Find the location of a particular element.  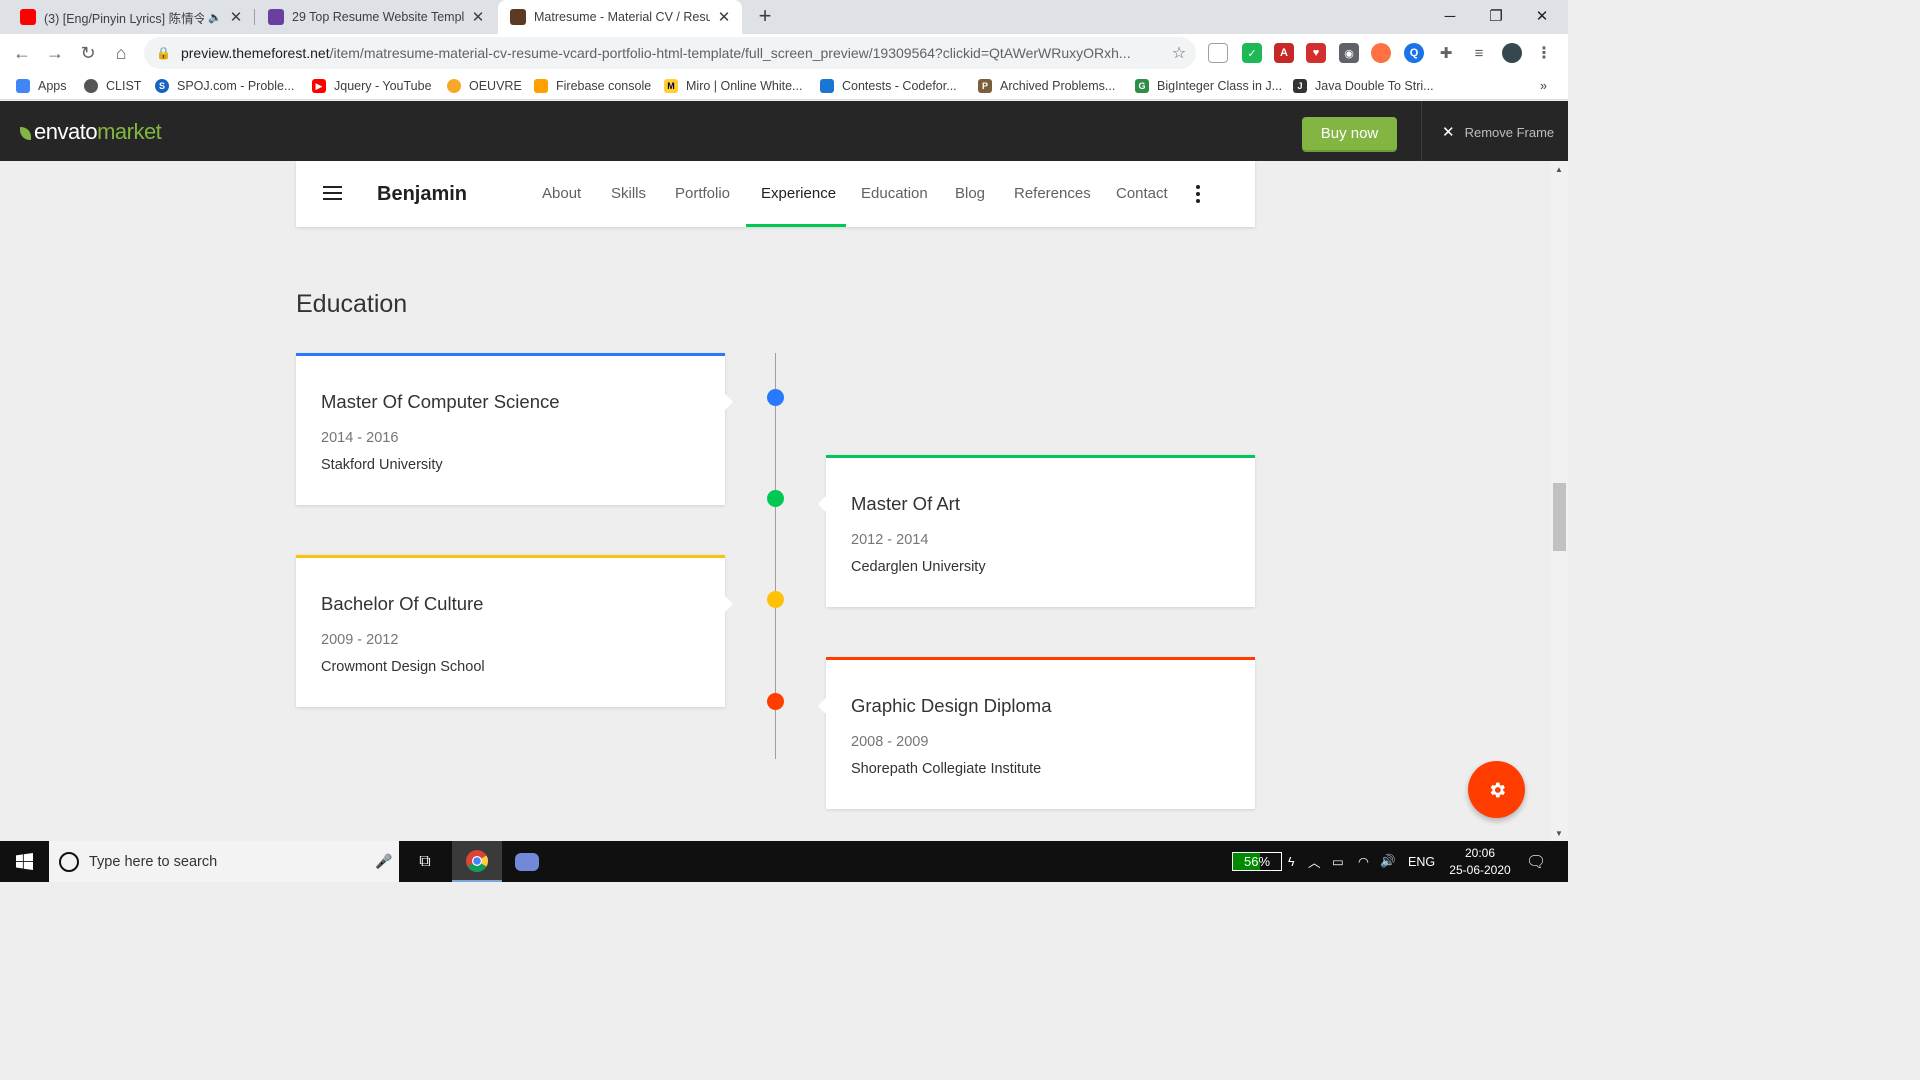

extension-shield-icon: ♥ is located at coordinates (1316, 53).